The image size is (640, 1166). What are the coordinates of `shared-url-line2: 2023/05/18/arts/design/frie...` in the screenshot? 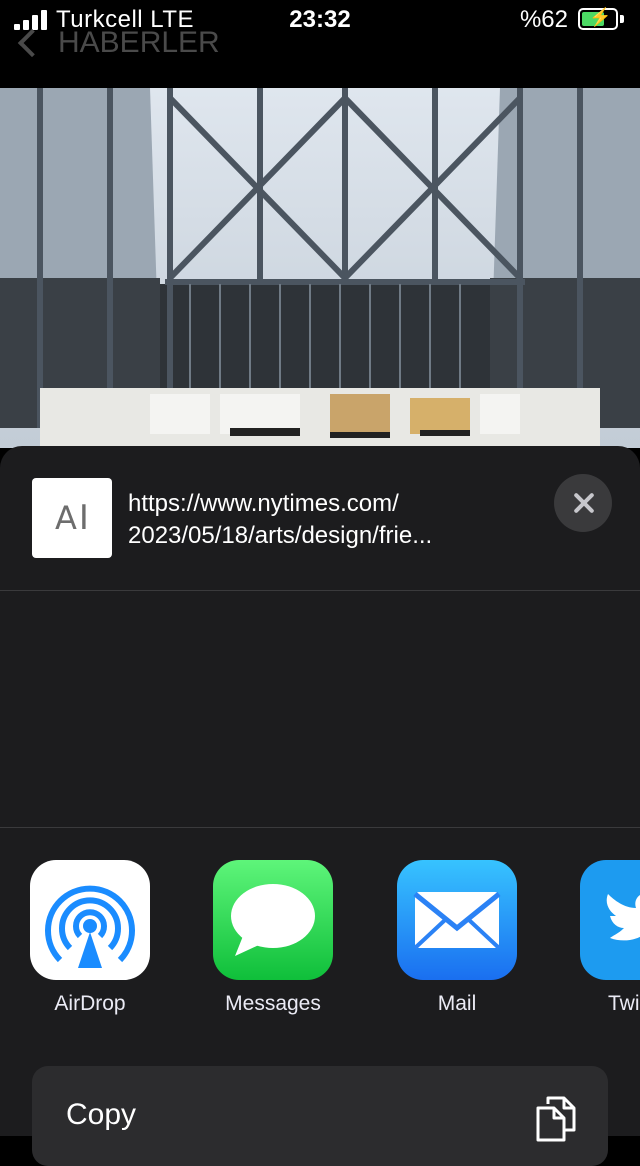 It's located at (280, 535).